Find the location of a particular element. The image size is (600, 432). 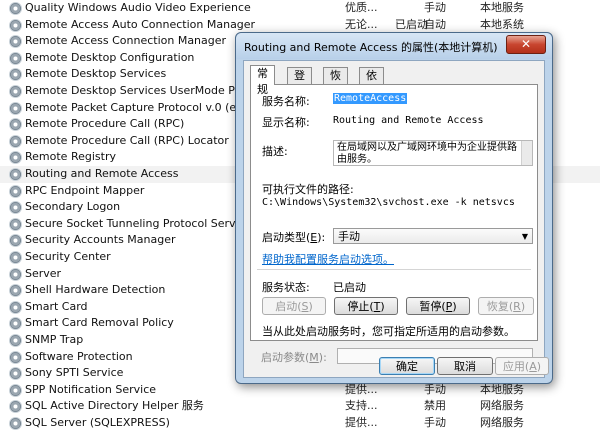

service-name: Remote Access Connection Manager is located at coordinates (126, 41).